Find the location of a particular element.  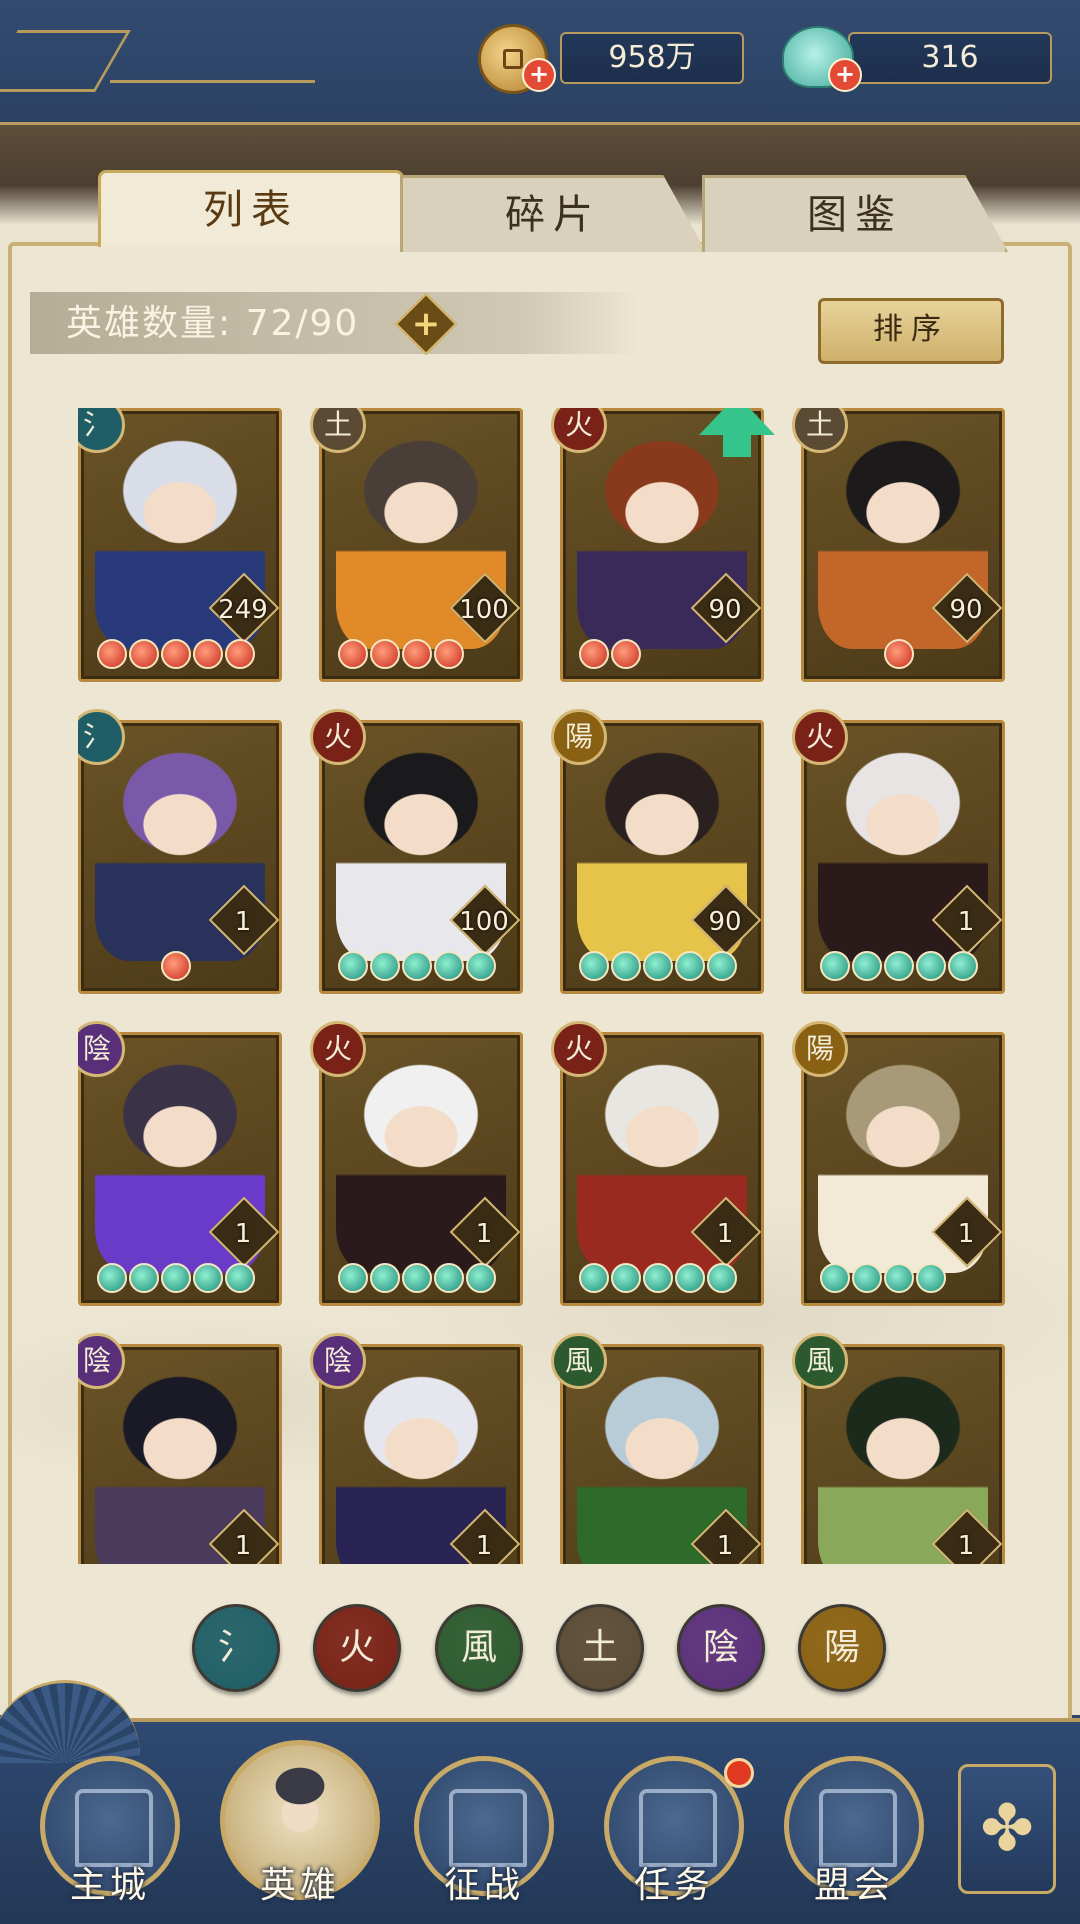

add-coins-button: + is located at coordinates (539, 75).